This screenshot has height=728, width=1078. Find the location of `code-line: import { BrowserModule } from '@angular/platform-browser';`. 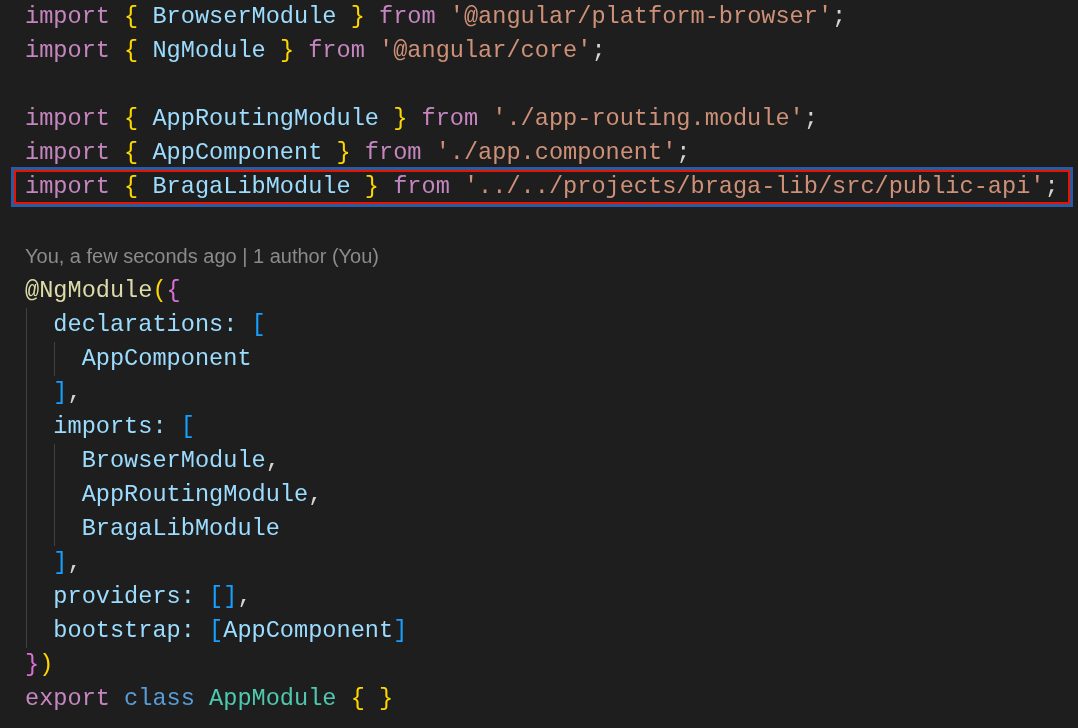

code-line: import { BrowserModule } from '@angular/platform-browser'; is located at coordinates (436, 17).